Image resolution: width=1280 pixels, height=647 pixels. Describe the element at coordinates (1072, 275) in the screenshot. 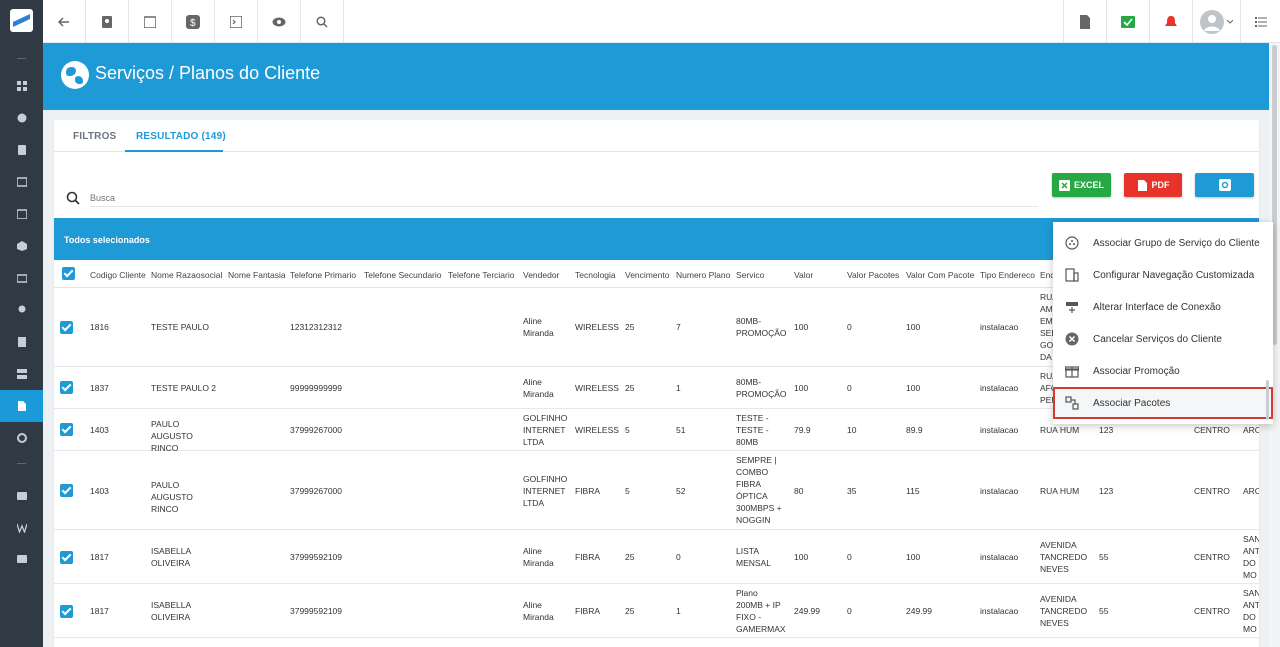

I see `building-icon` at that location.